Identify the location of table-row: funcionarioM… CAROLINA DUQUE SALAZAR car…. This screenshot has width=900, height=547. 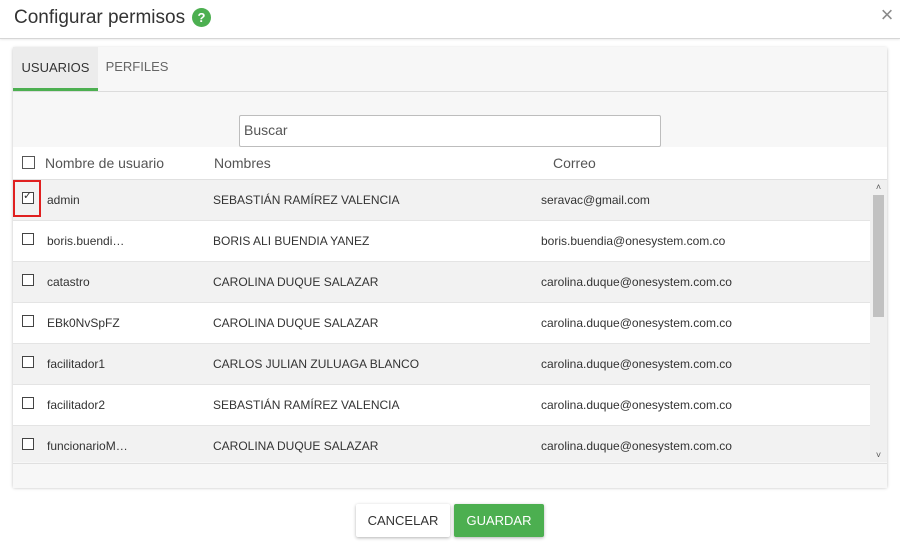
(441, 444).